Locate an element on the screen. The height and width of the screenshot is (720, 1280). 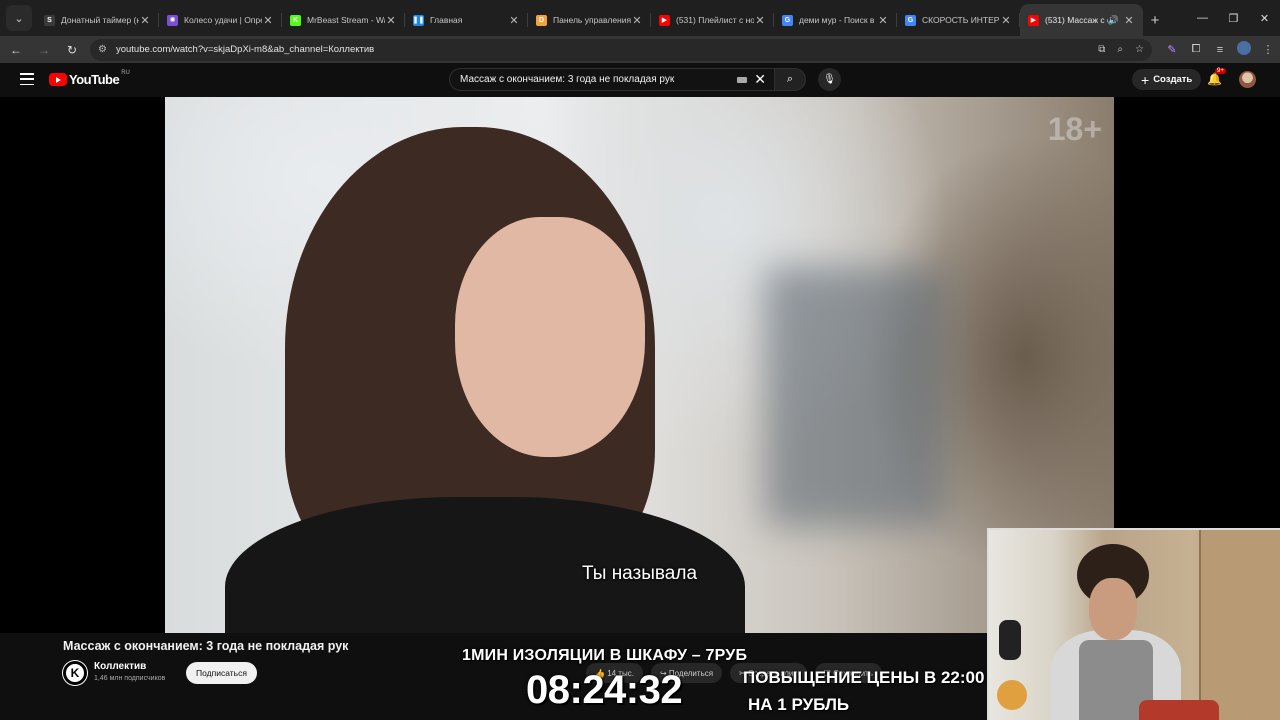
webcam-person-face is located at coordinates (1113, 609).